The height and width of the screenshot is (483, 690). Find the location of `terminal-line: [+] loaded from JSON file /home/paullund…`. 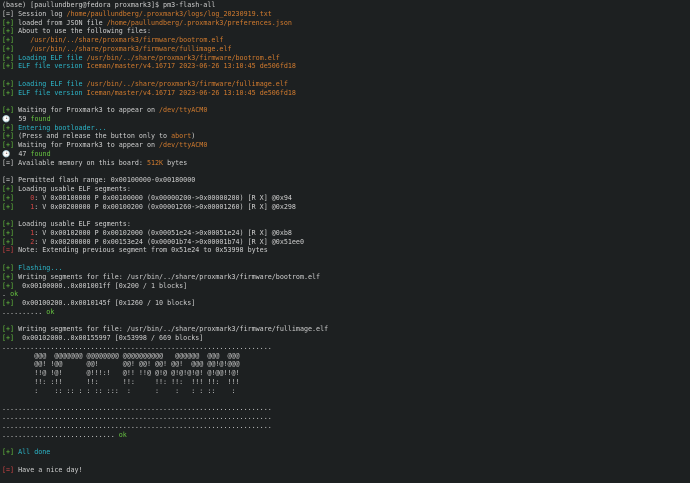

terminal-line: [+] loaded from JSON file /home/paullund… is located at coordinates (346, 23).